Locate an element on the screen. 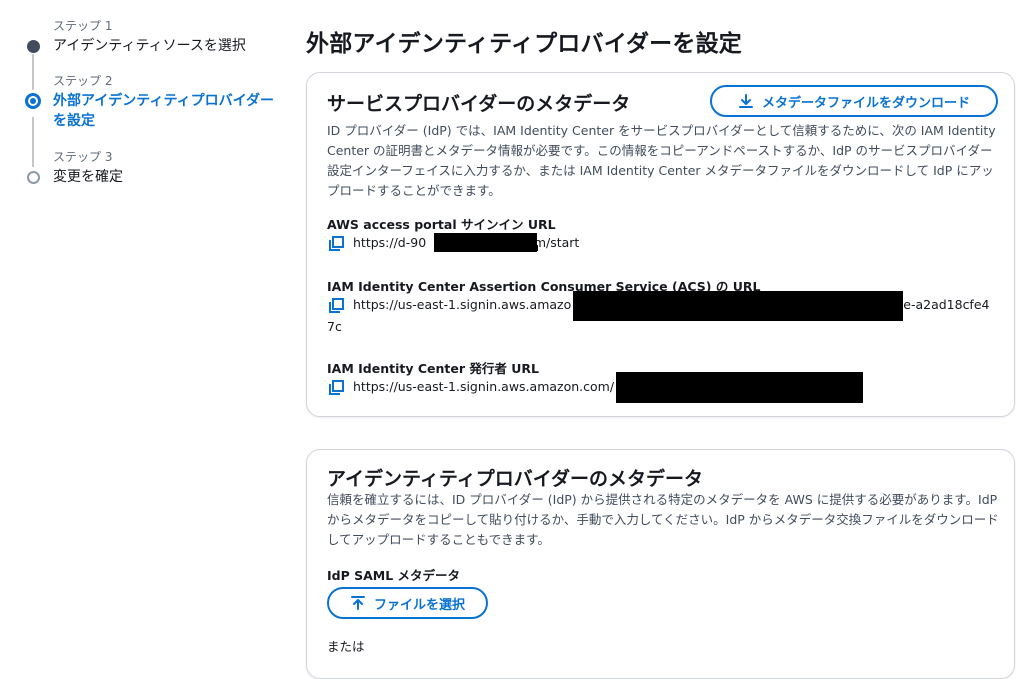  download-metadata-label: メタデータファイルをダウンロード is located at coordinates (865, 103).